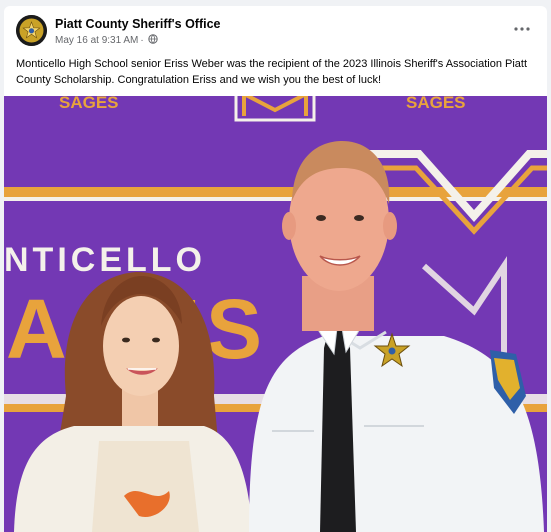  I want to click on backdrop-text-school: NTICELLO, so click(105, 260).